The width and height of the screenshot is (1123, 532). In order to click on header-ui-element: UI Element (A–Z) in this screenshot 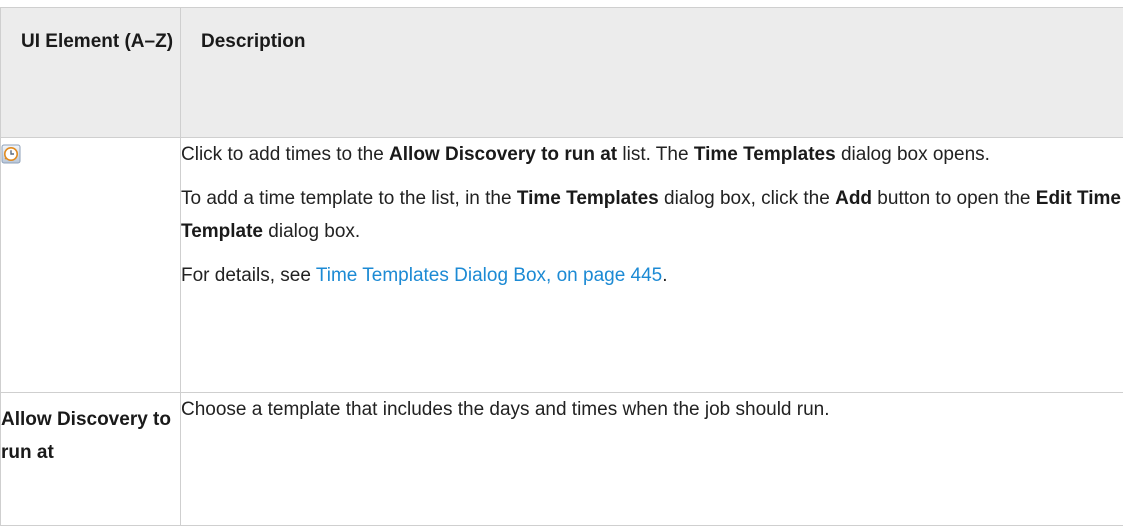, I will do `click(90, 72)`.